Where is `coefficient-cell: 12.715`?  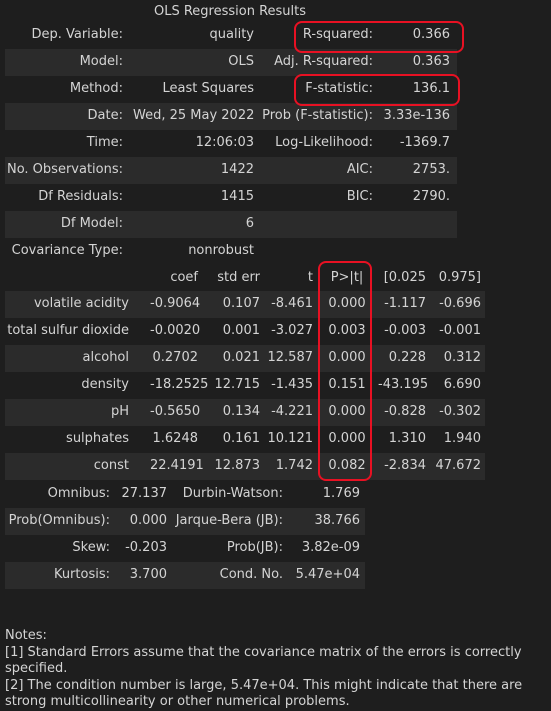
coefficient-cell: 12.715 is located at coordinates (237, 384).